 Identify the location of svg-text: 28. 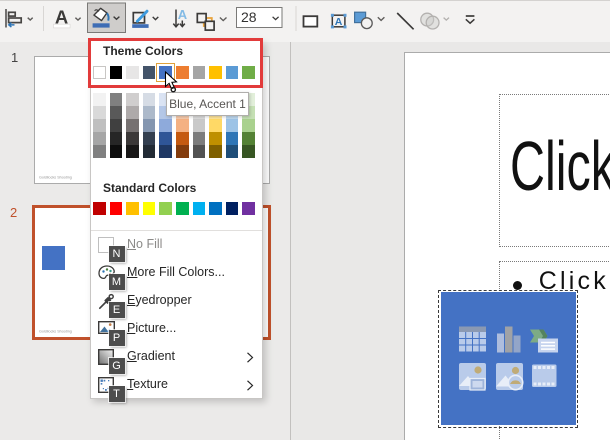
(249, 17).